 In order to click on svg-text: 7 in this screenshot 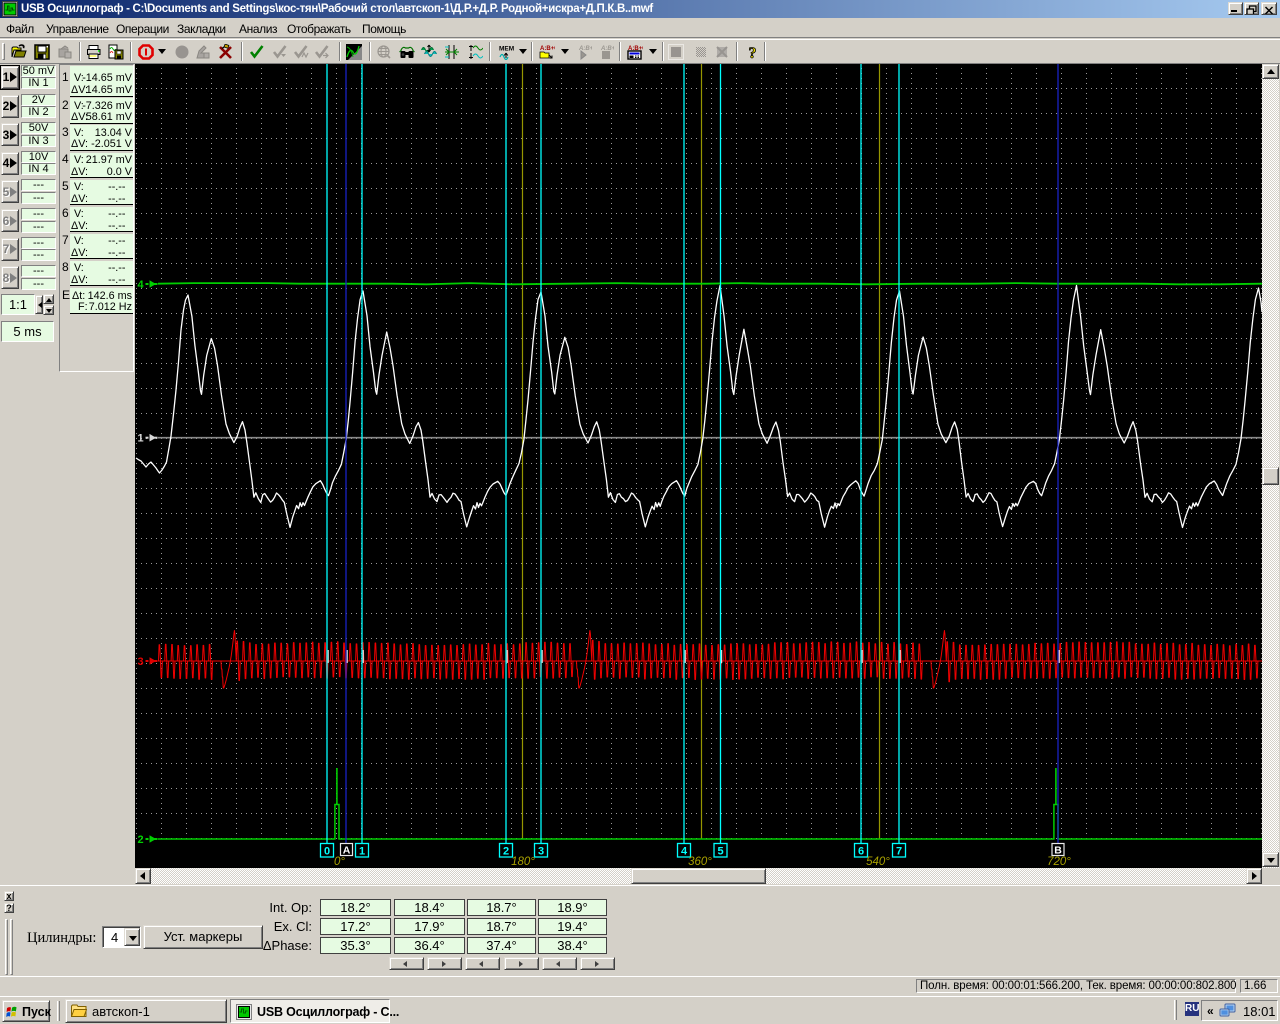, I will do `click(899, 852)`.